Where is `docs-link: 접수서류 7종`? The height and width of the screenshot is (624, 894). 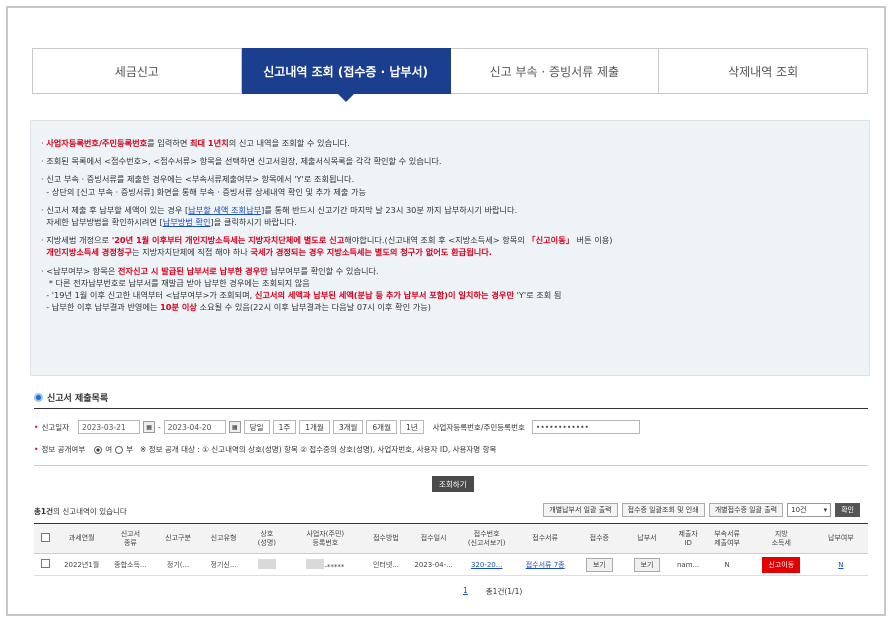 docs-link: 접수서류 7종 is located at coordinates (545, 564).